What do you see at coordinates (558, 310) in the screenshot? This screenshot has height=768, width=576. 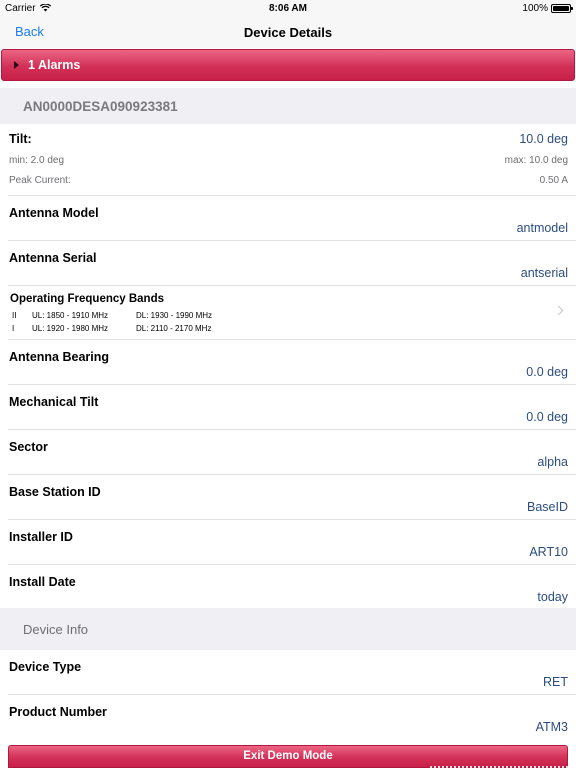 I see `chevron-right-icon` at bounding box center [558, 310].